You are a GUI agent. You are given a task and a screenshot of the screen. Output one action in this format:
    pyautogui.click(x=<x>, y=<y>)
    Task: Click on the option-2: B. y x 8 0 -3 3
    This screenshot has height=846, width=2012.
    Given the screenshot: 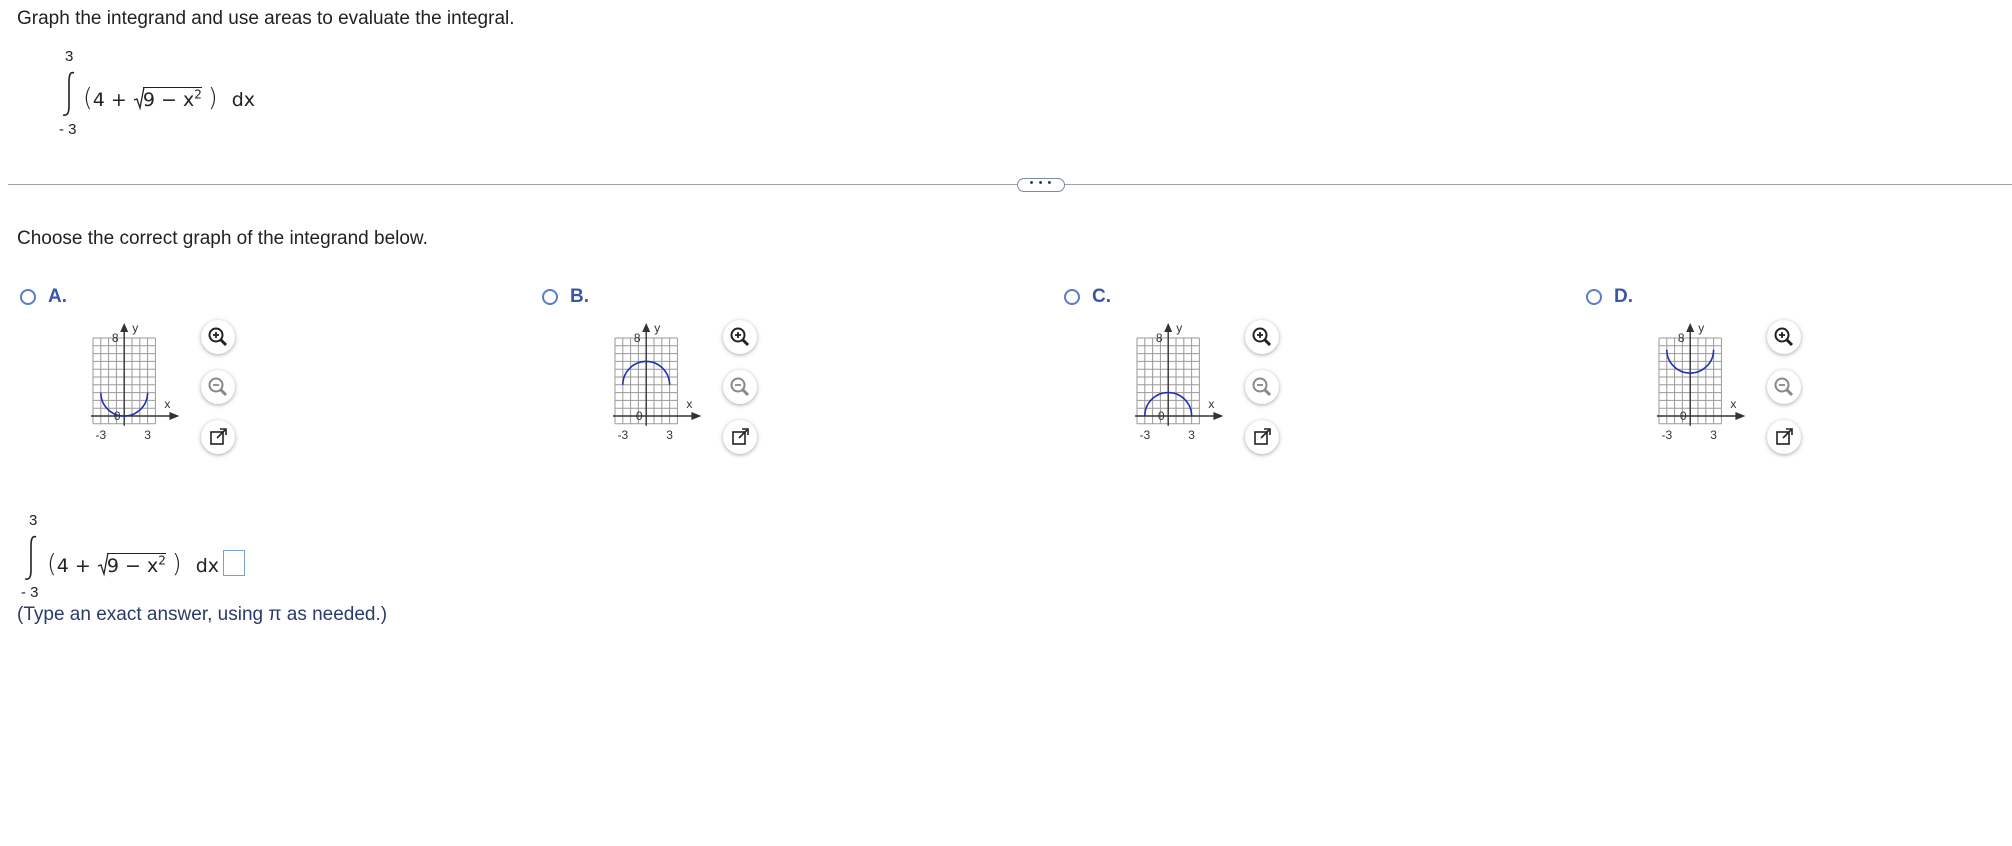 What is the action you would take?
    pyautogui.click(x=800, y=386)
    